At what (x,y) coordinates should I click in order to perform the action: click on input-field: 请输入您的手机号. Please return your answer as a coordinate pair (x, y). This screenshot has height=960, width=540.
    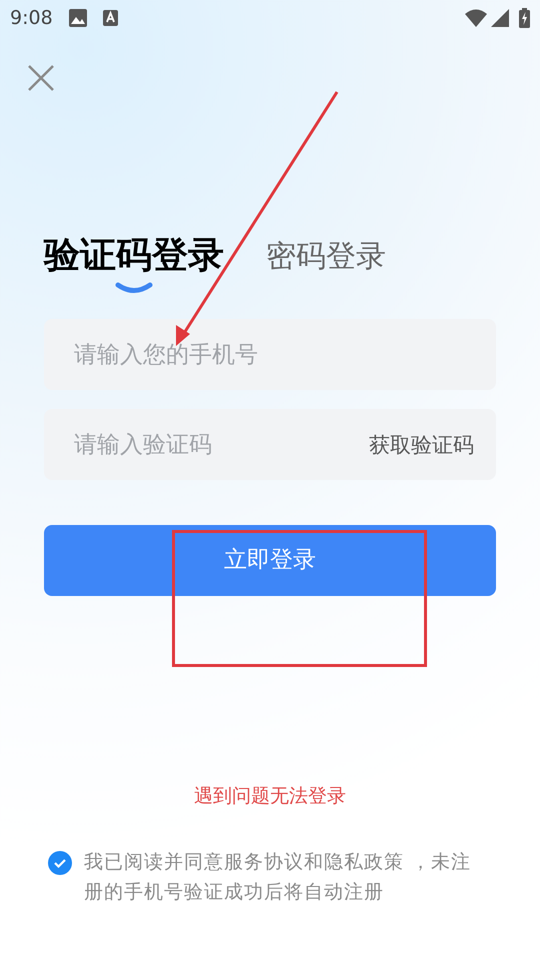
    Looking at the image, I should click on (270, 354).